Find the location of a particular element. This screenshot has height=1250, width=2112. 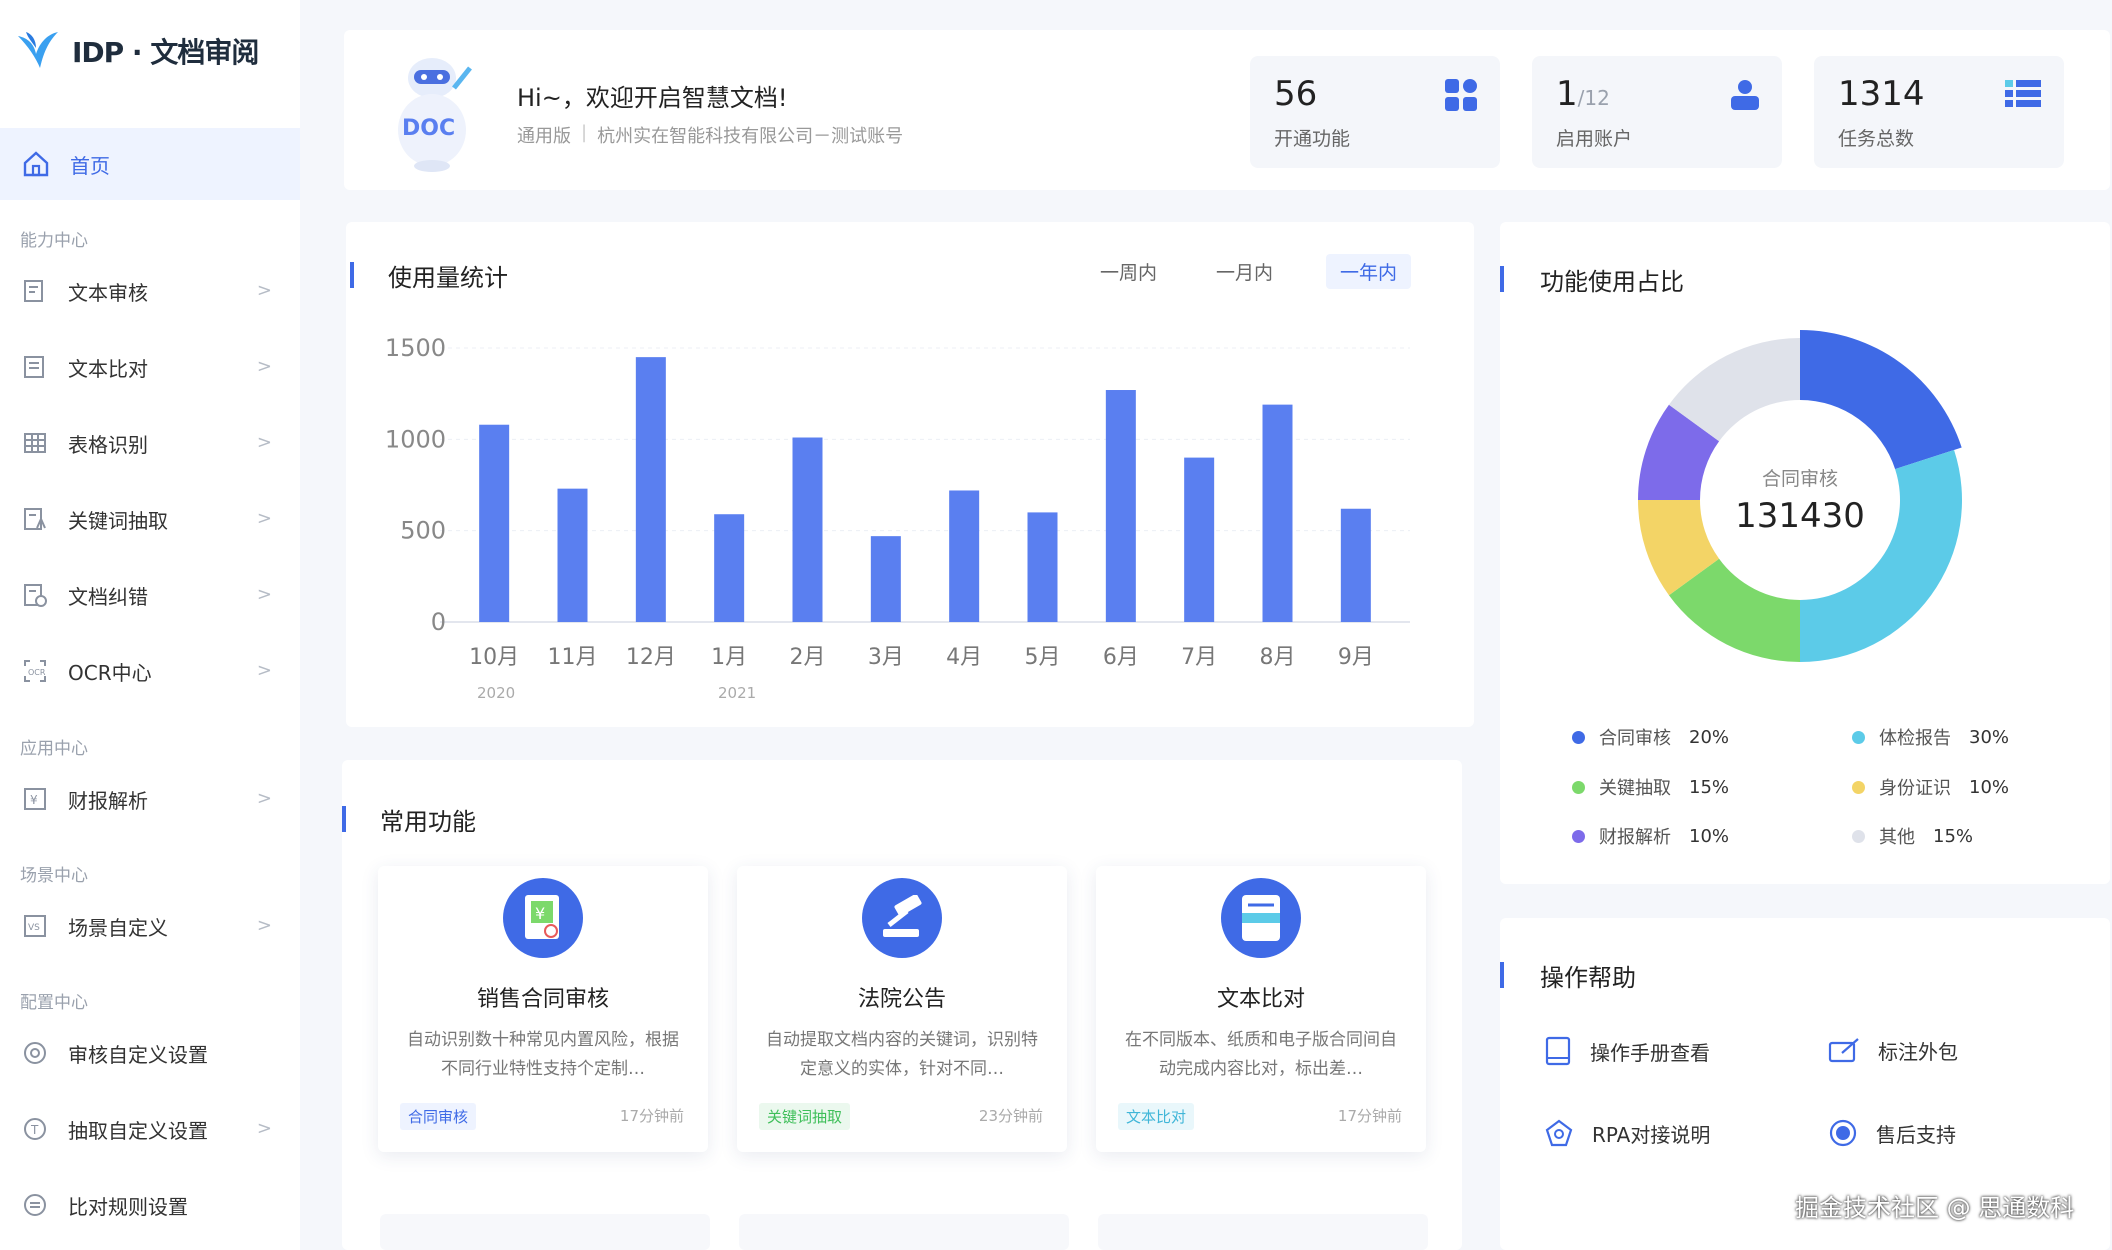

nav-home: 首页 is located at coordinates (150, 164).